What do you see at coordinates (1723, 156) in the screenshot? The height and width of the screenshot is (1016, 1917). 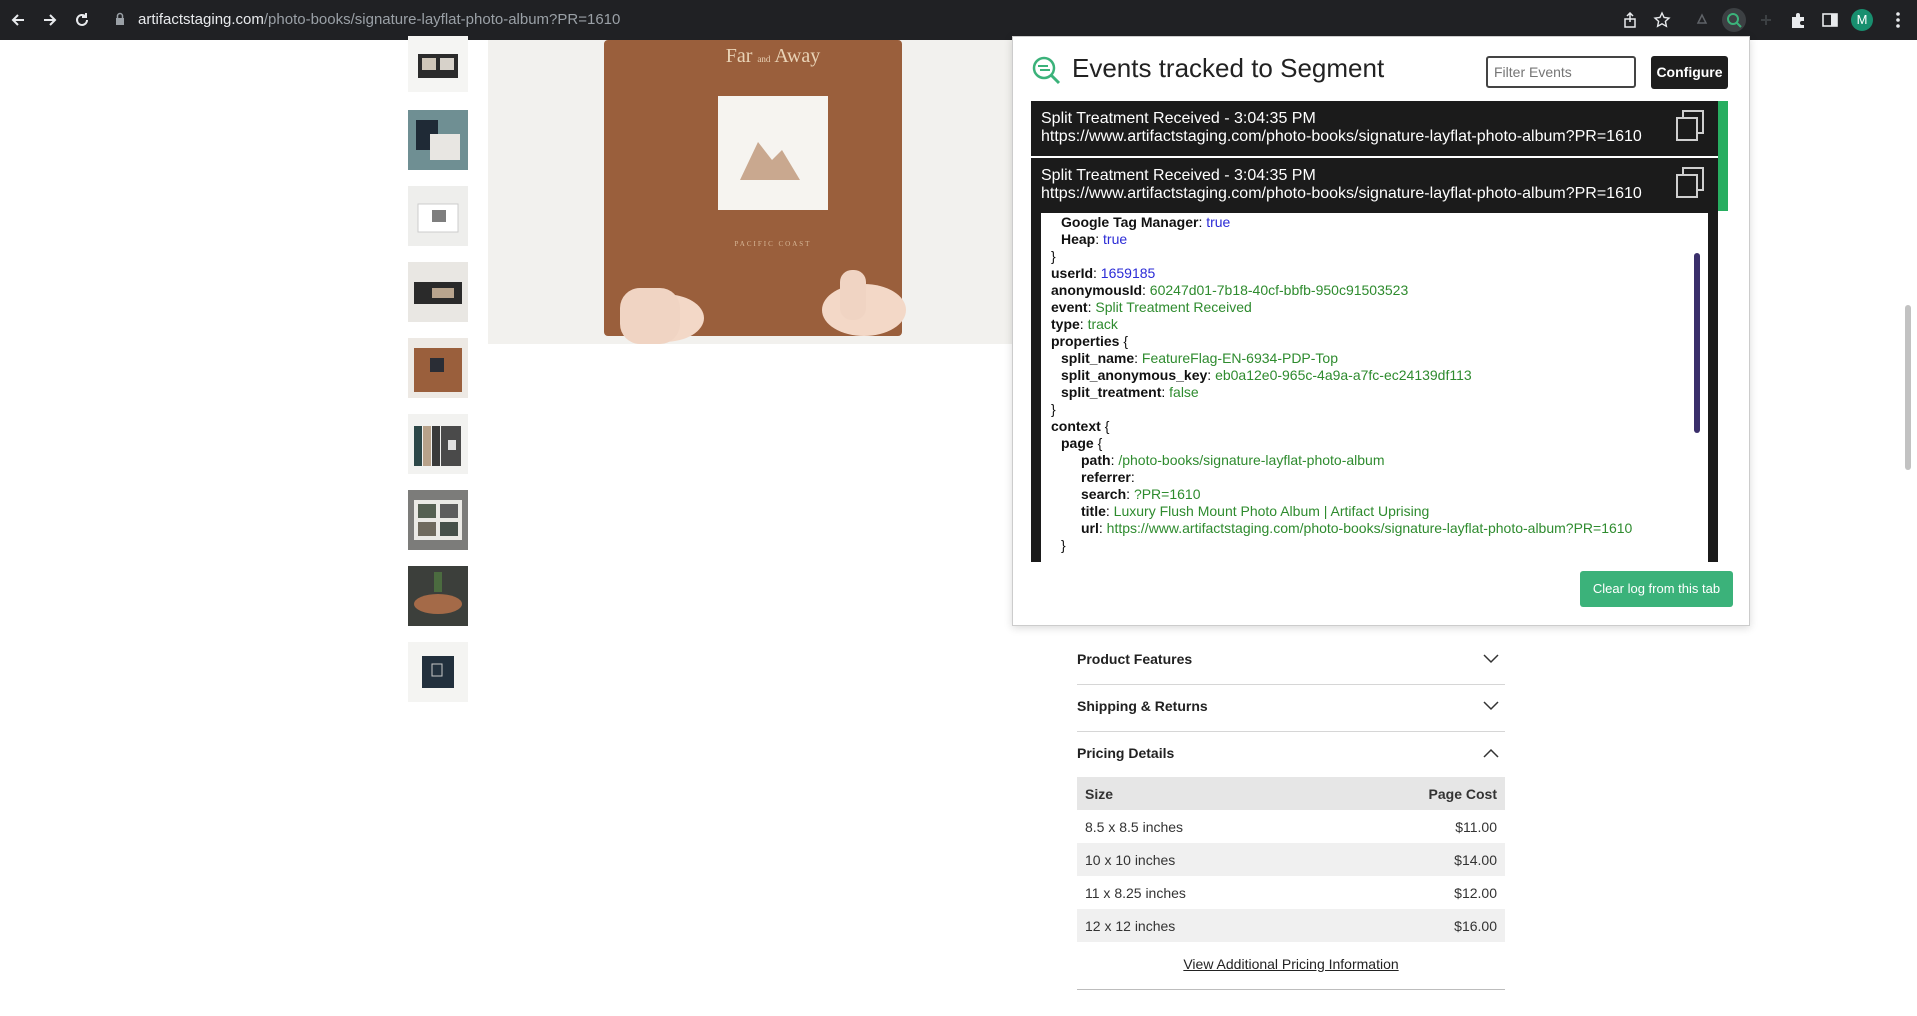 I see `scrollbar-thumb` at bounding box center [1723, 156].